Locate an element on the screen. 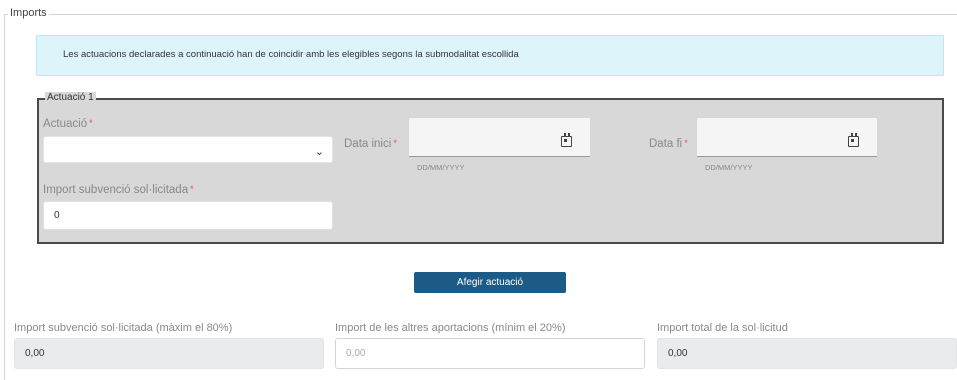  data-inici-hint: DD/MM/YYYY is located at coordinates (441, 167).